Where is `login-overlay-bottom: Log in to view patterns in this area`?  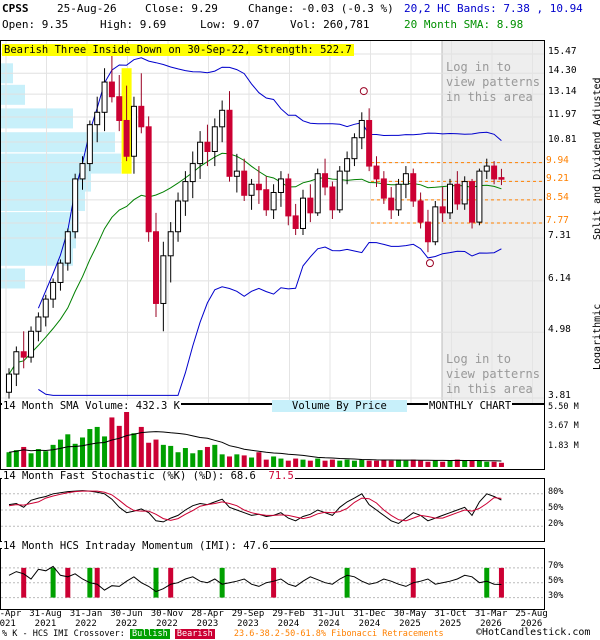 login-overlay-bottom: Log in to view patterns in this area is located at coordinates (496, 374).